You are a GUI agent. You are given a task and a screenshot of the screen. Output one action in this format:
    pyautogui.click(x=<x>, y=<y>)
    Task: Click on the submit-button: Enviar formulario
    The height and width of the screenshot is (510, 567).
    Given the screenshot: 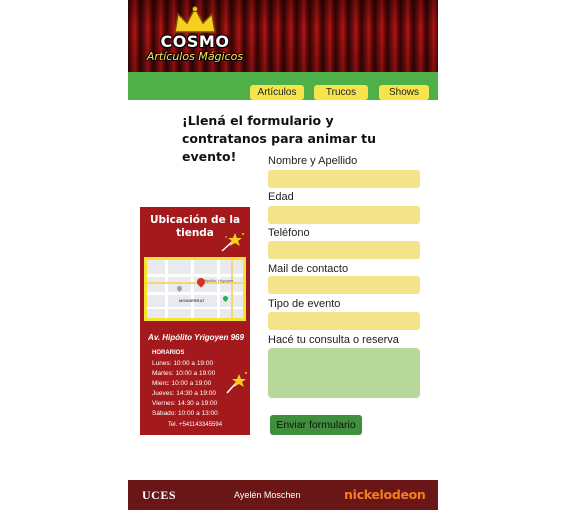 What is the action you would take?
    pyautogui.click(x=316, y=425)
    